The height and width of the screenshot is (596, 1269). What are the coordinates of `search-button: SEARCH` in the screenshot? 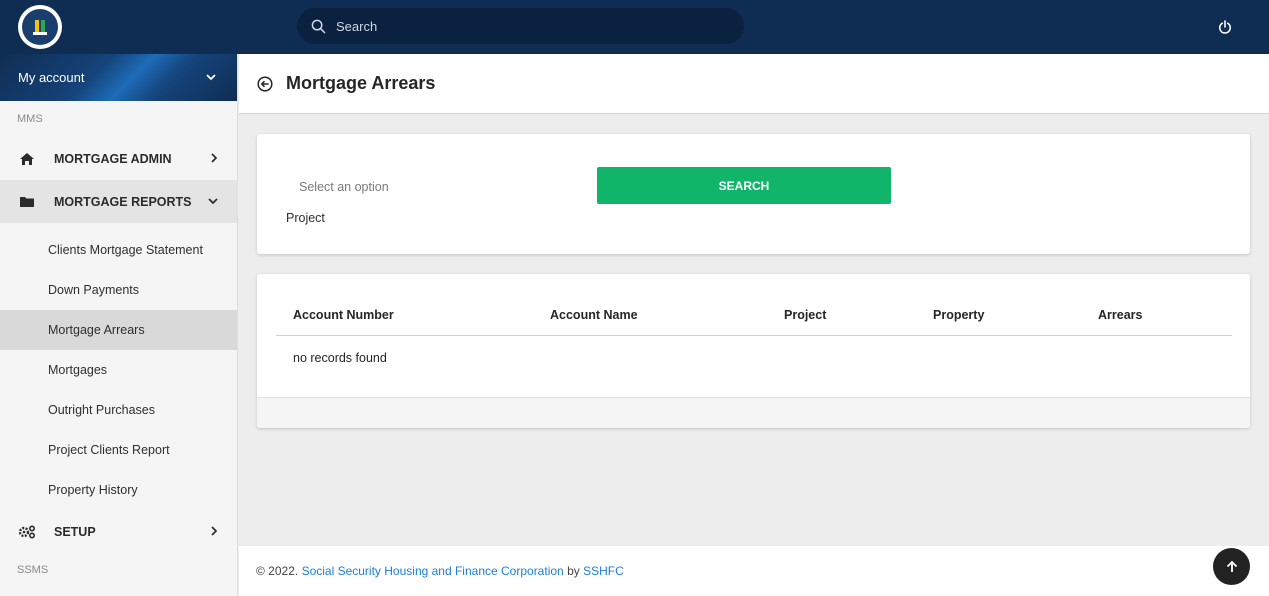 It's located at (744, 185).